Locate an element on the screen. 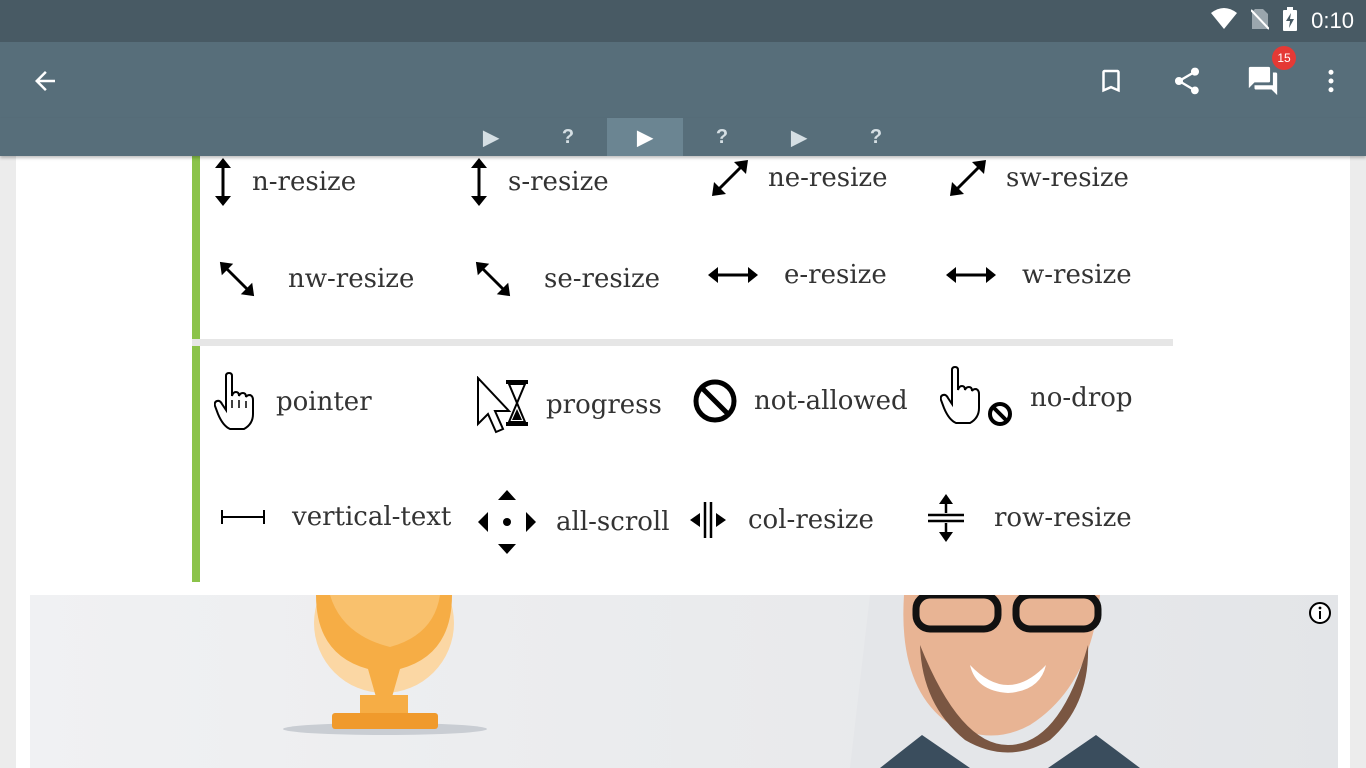 Image resolution: width=1366 pixels, height=768 pixels. cursor-sw-resize: sw-resize is located at coordinates (1038, 178).